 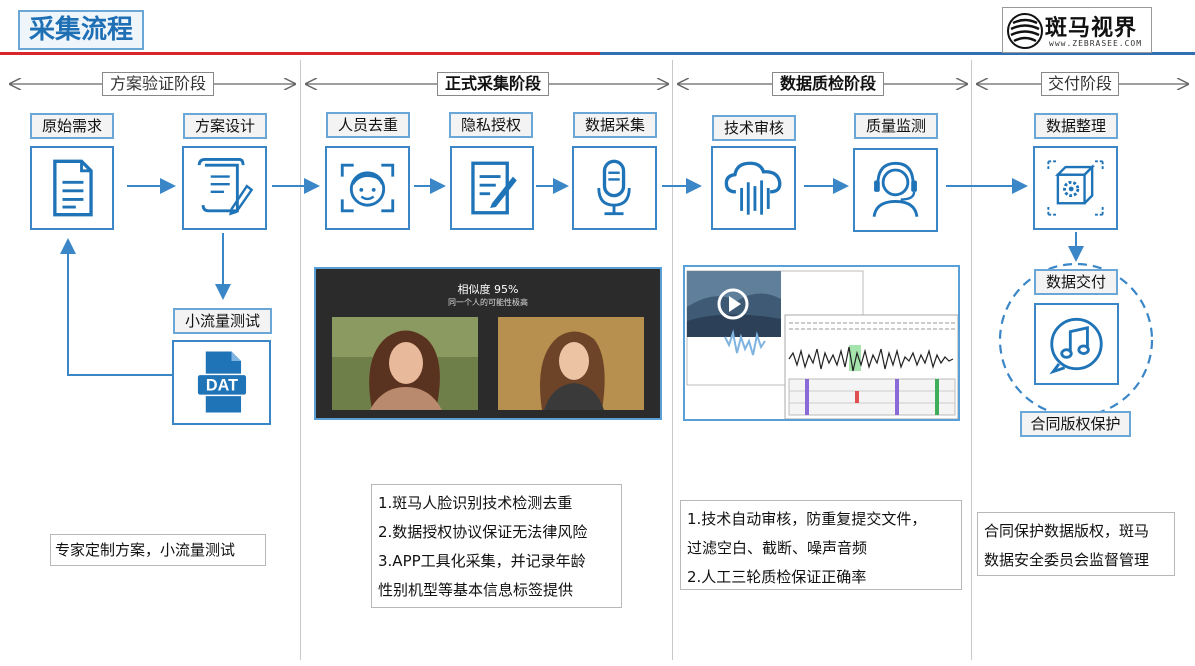 I want to click on phase-header-formal-collection: 正式采集阶段, so click(x=493, y=84).